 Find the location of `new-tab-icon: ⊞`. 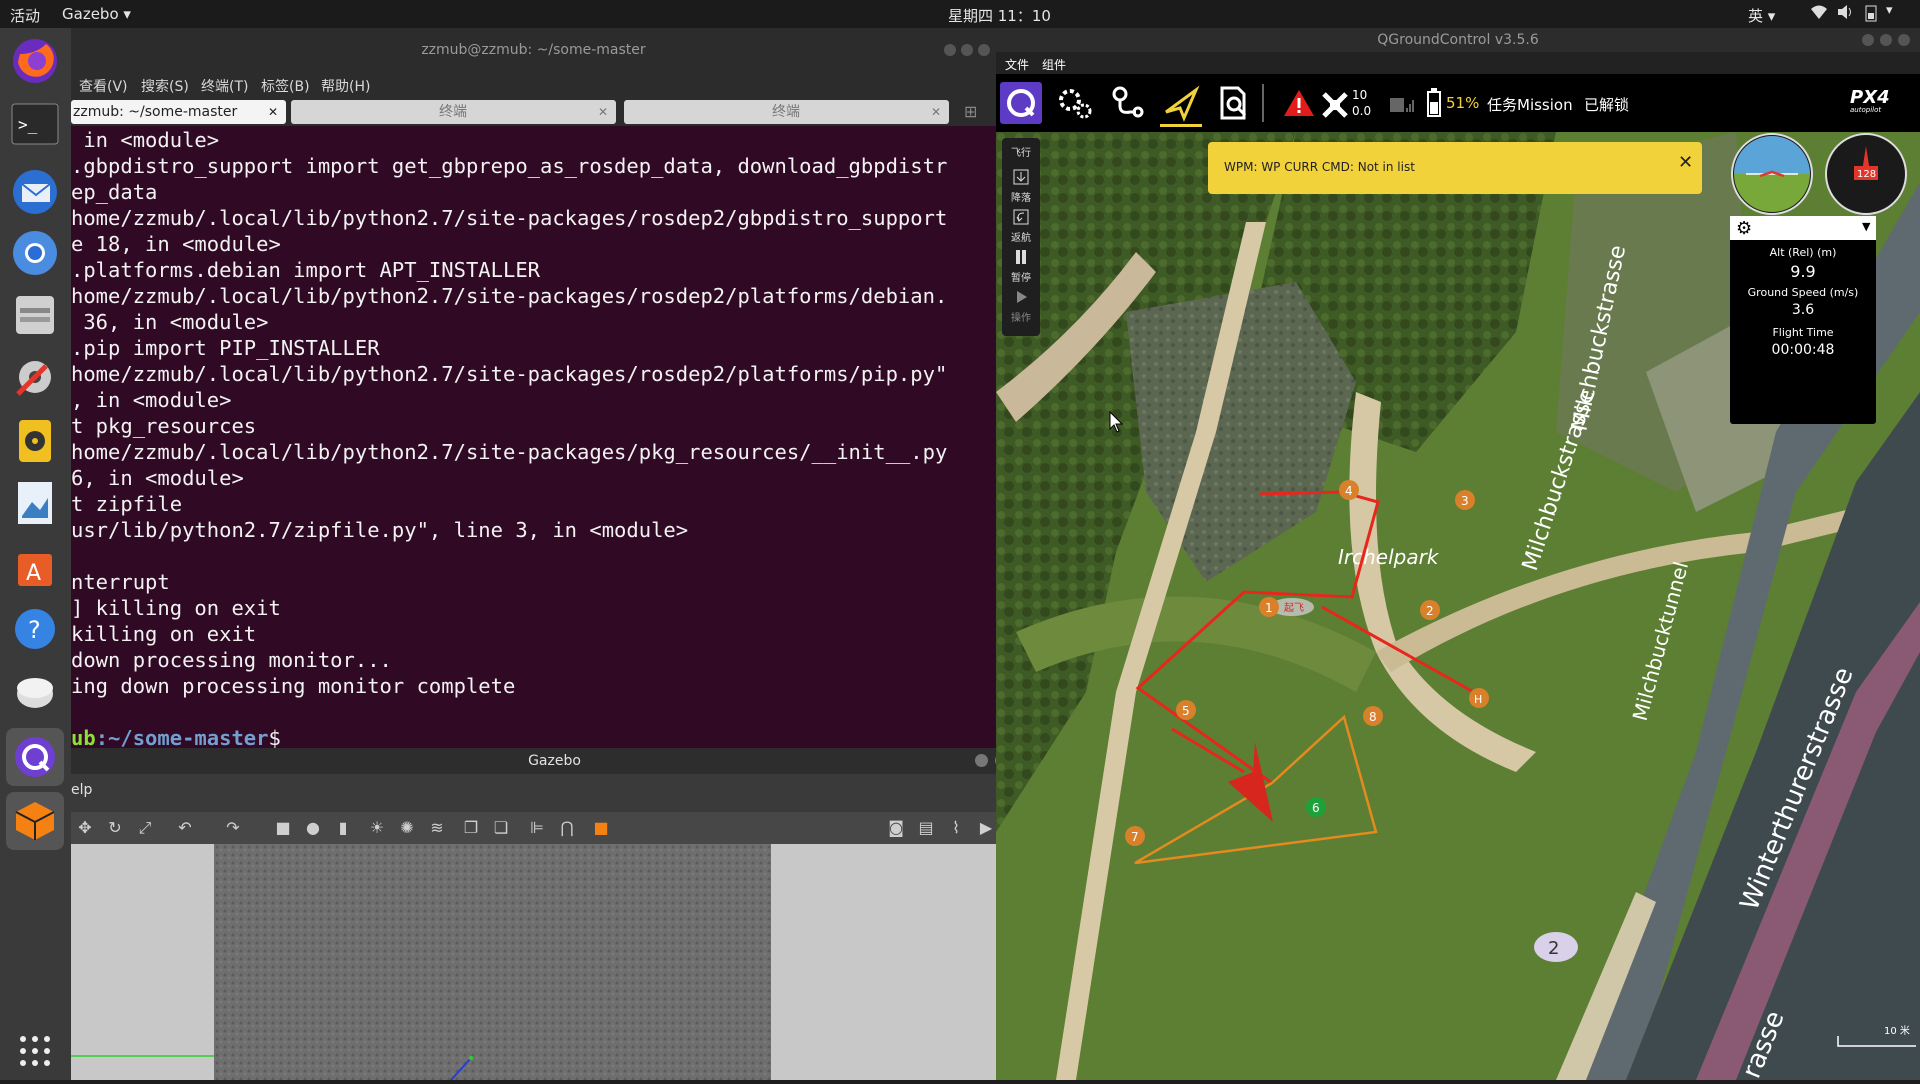

new-tab-icon: ⊞ is located at coordinates (970, 111).